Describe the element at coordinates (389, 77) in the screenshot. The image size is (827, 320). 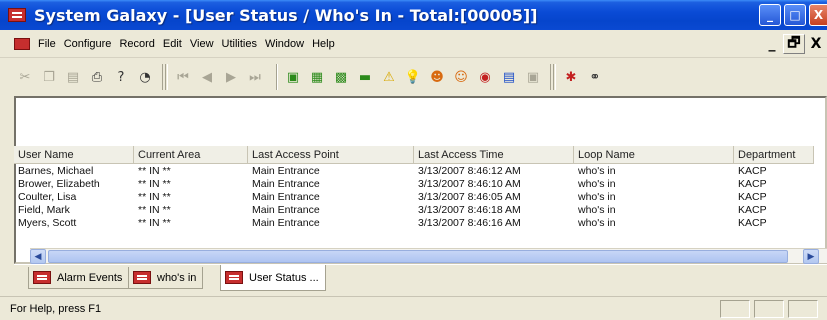
I see `alarm-warning-icon: ⚠` at that location.